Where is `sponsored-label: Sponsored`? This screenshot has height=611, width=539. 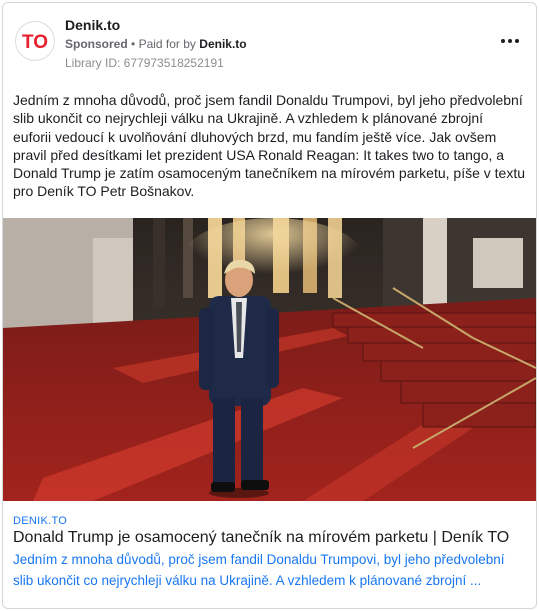 sponsored-label: Sponsored is located at coordinates (96, 44).